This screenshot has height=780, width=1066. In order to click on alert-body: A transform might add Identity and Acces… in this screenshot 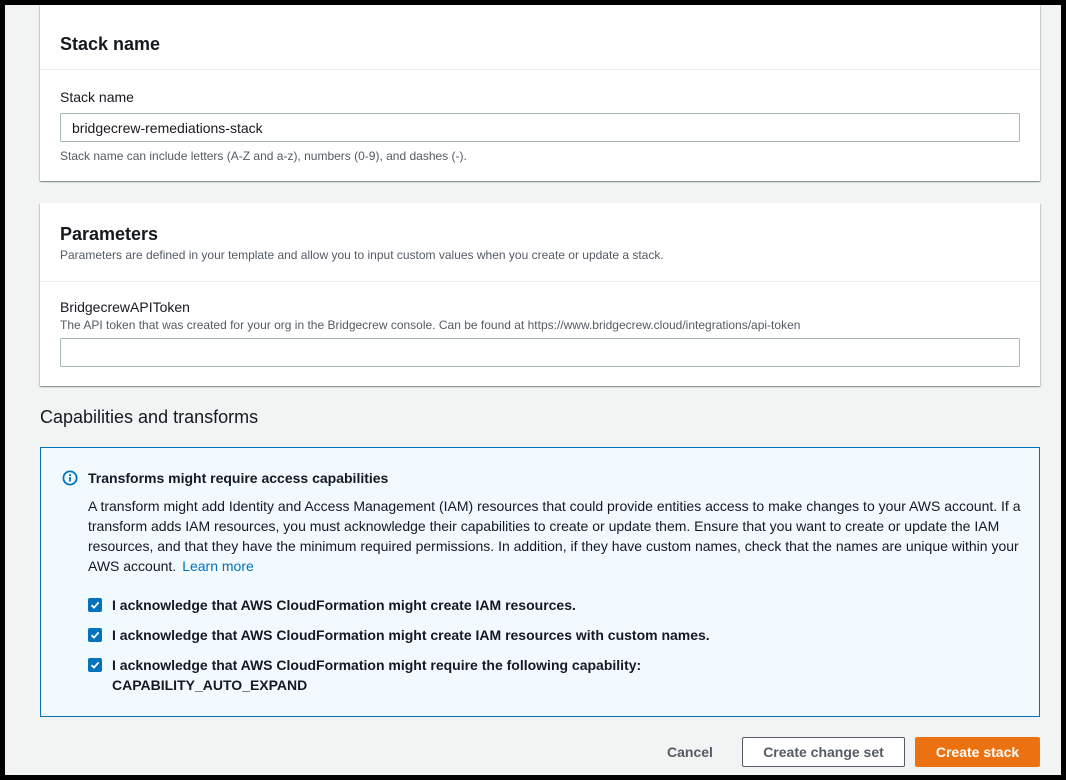, I will do `click(558, 536)`.